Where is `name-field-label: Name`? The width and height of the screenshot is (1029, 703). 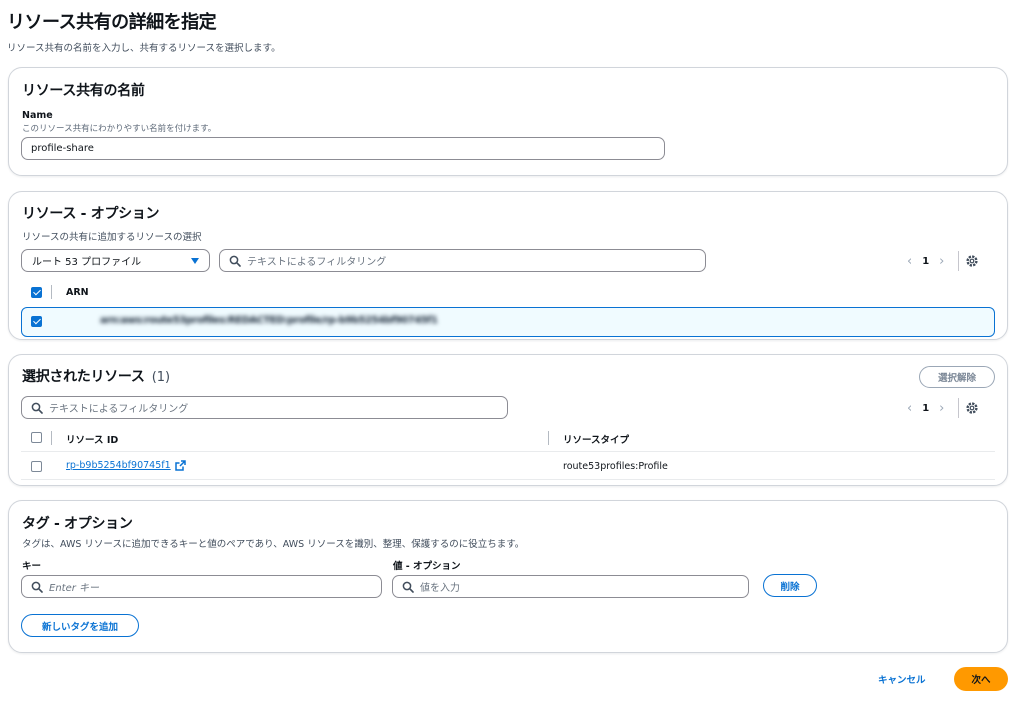 name-field-label: Name is located at coordinates (37, 115).